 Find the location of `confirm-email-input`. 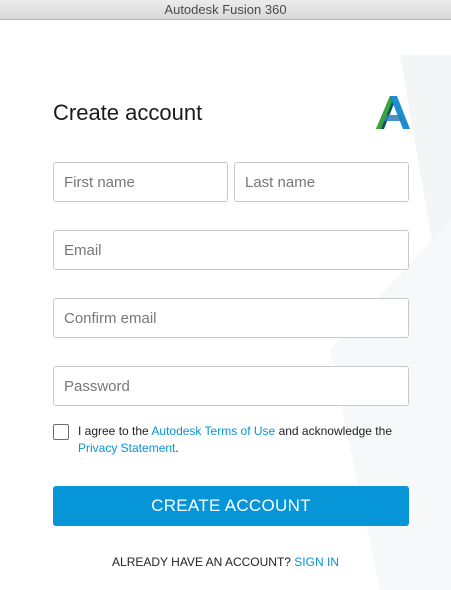

confirm-email-input is located at coordinates (231, 318).